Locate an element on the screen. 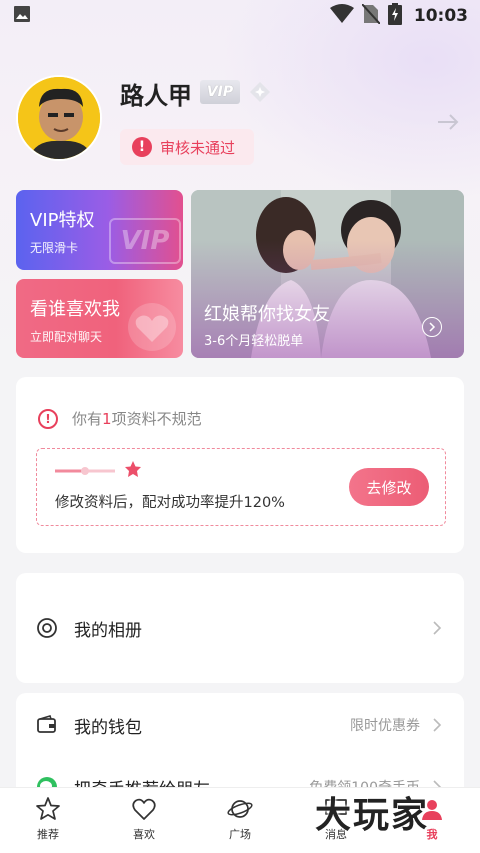 The height and width of the screenshot is (853, 480). edit-profile-button: 去修改 is located at coordinates (389, 487).